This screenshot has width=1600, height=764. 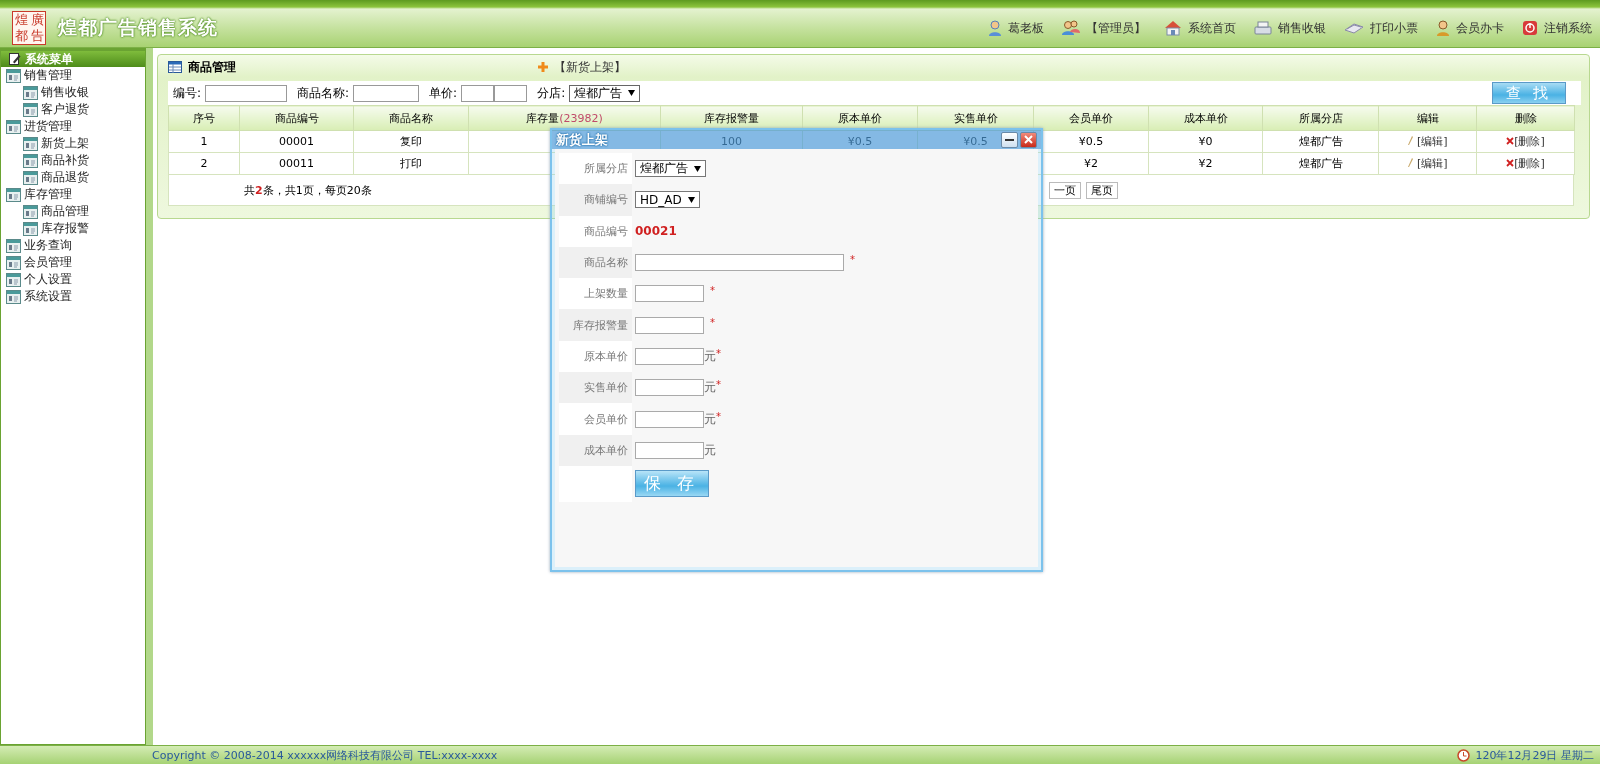 What do you see at coordinates (325, 755) in the screenshot?
I see `copyright-text: Copyright © 2008-2014 xxxxxx网络科技有限公司 TEL:xxxx-xxxx` at bounding box center [325, 755].